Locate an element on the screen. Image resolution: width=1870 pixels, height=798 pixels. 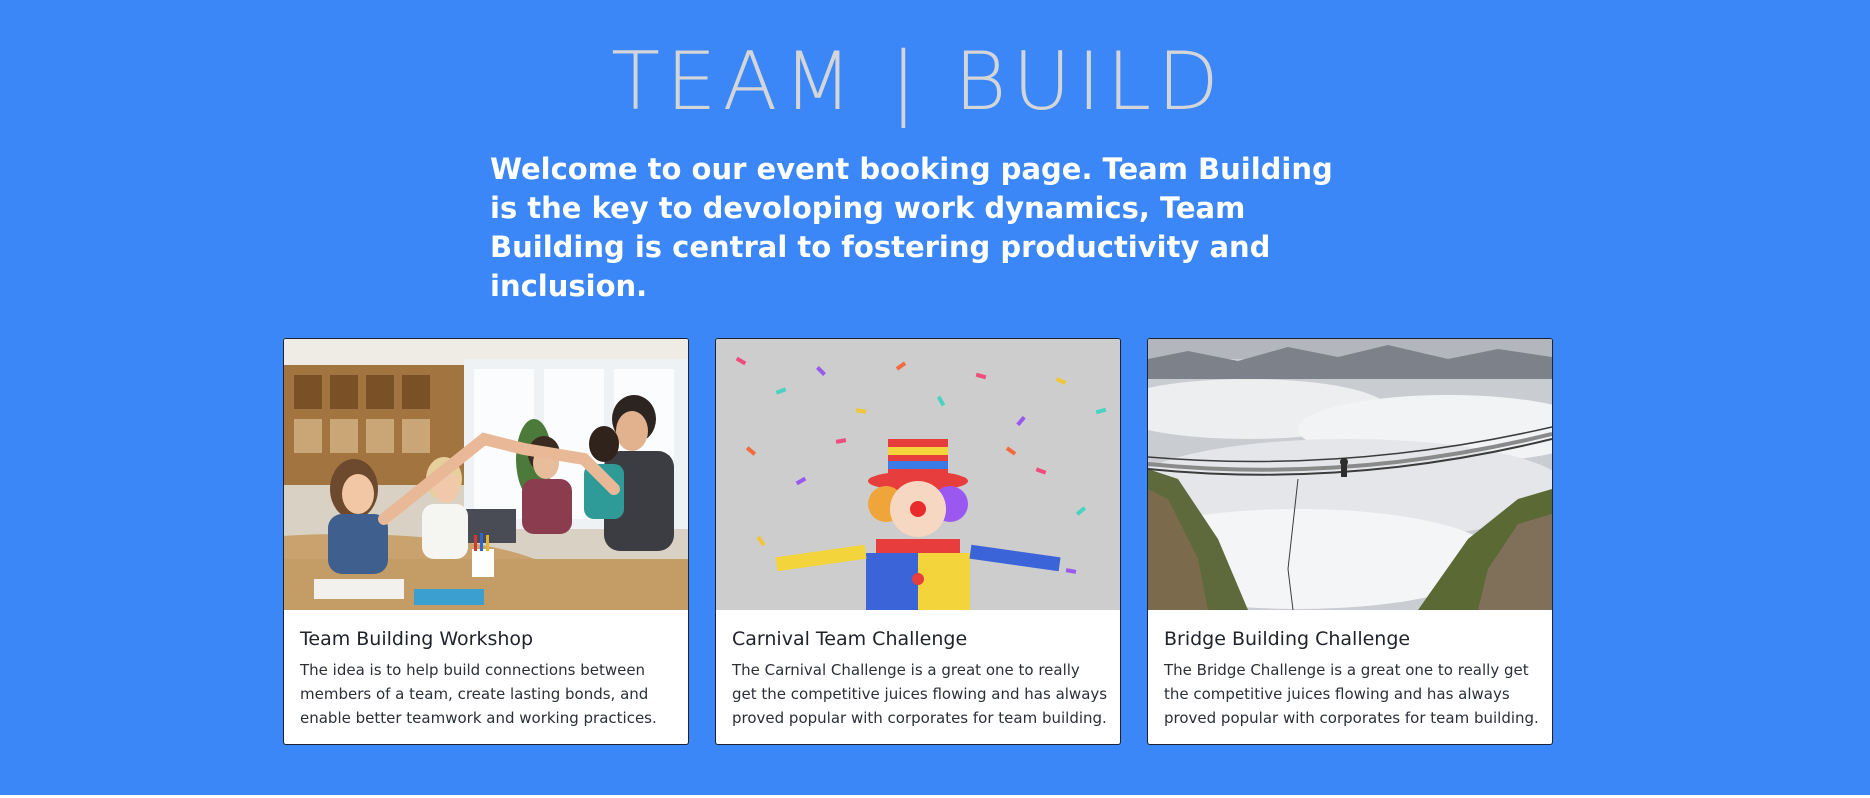
card-image-bridge is located at coordinates (1350, 474).